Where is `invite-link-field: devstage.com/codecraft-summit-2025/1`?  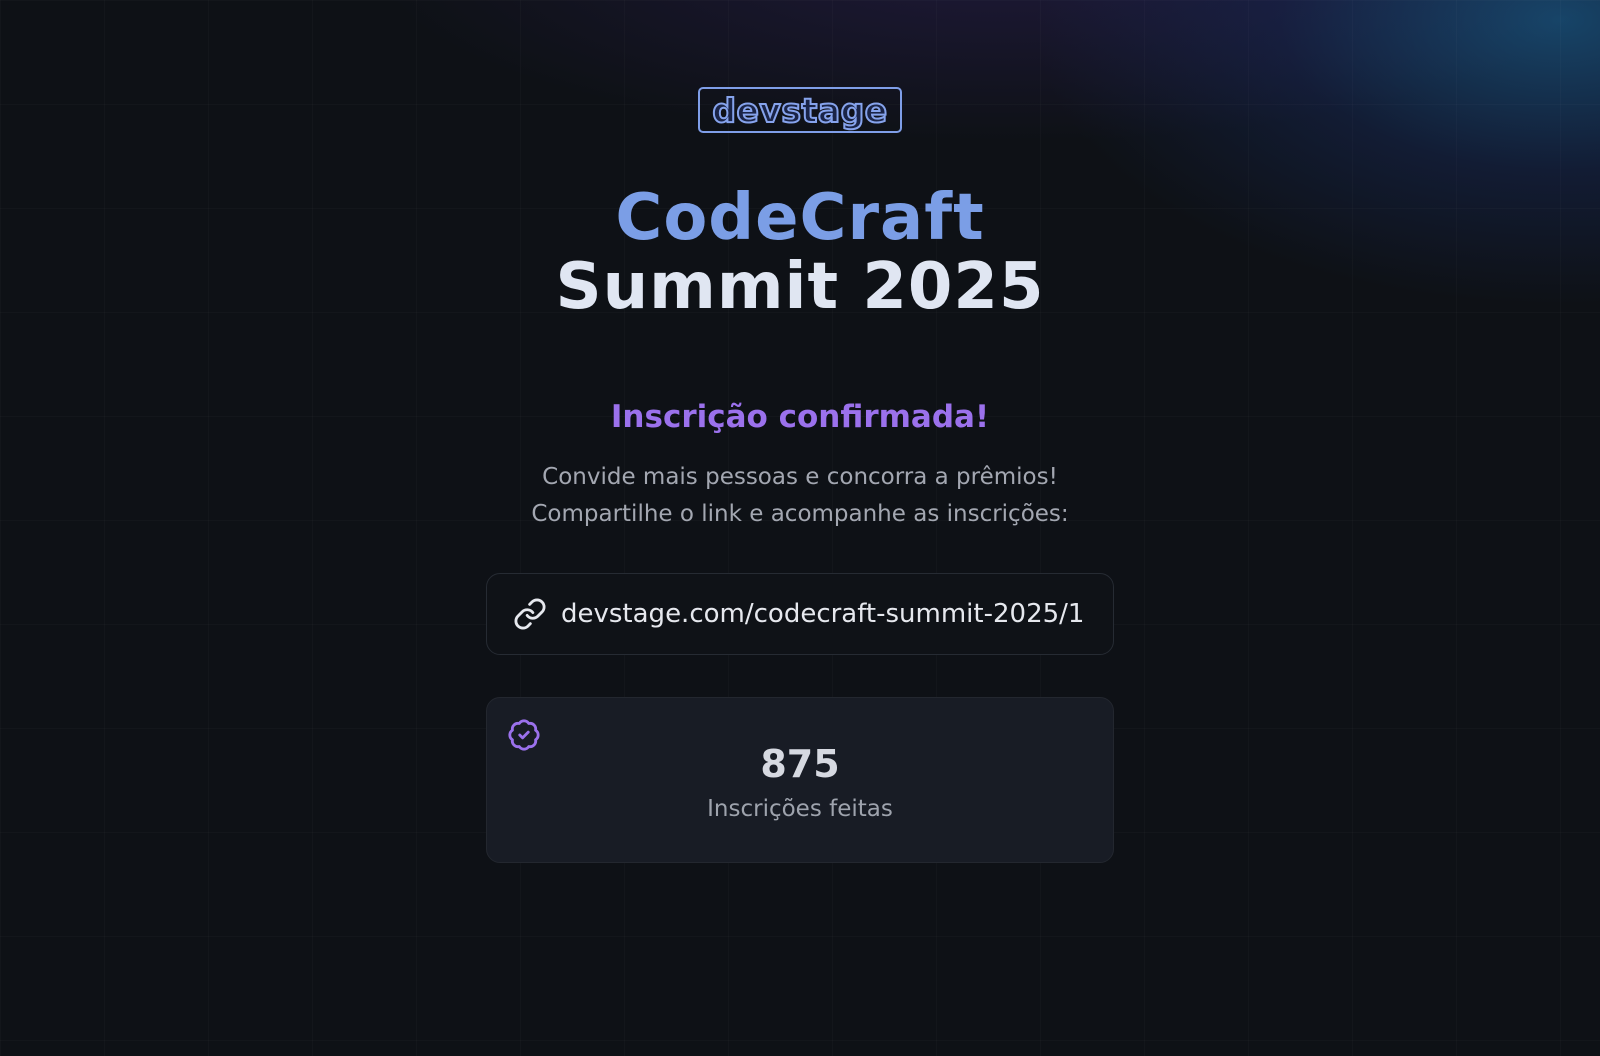
invite-link-field: devstage.com/codecraft-summit-2025/1 is located at coordinates (800, 614).